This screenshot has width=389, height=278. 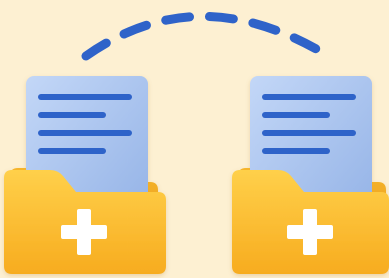 I want to click on dashed-arc-icon, so click(x=202, y=36).